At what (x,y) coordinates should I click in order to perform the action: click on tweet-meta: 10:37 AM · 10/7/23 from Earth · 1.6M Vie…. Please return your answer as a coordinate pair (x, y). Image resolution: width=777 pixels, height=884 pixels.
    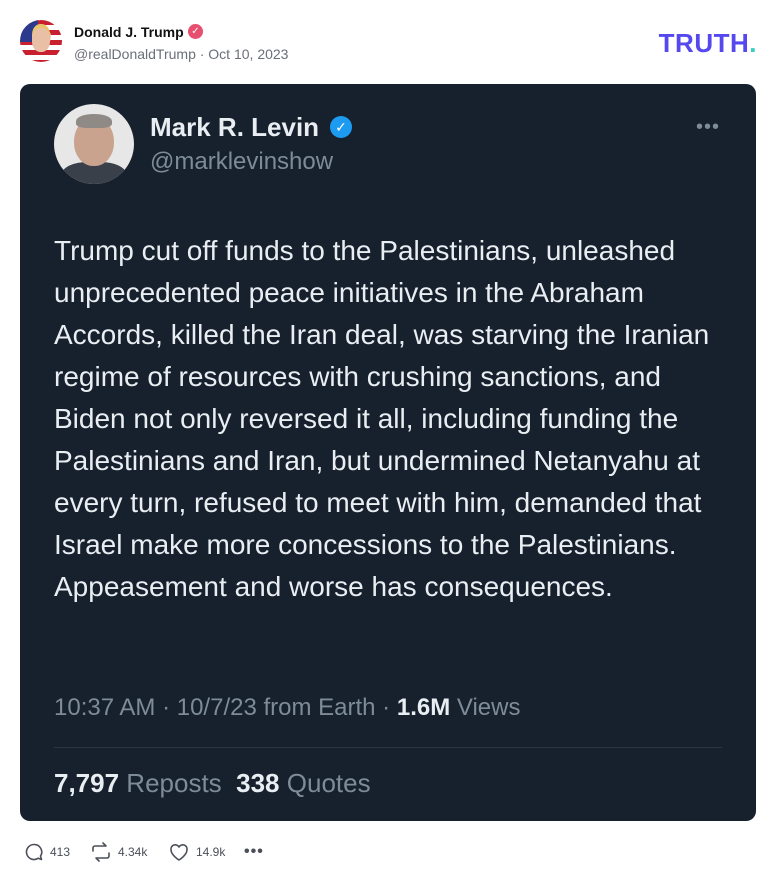
    Looking at the image, I should click on (287, 708).